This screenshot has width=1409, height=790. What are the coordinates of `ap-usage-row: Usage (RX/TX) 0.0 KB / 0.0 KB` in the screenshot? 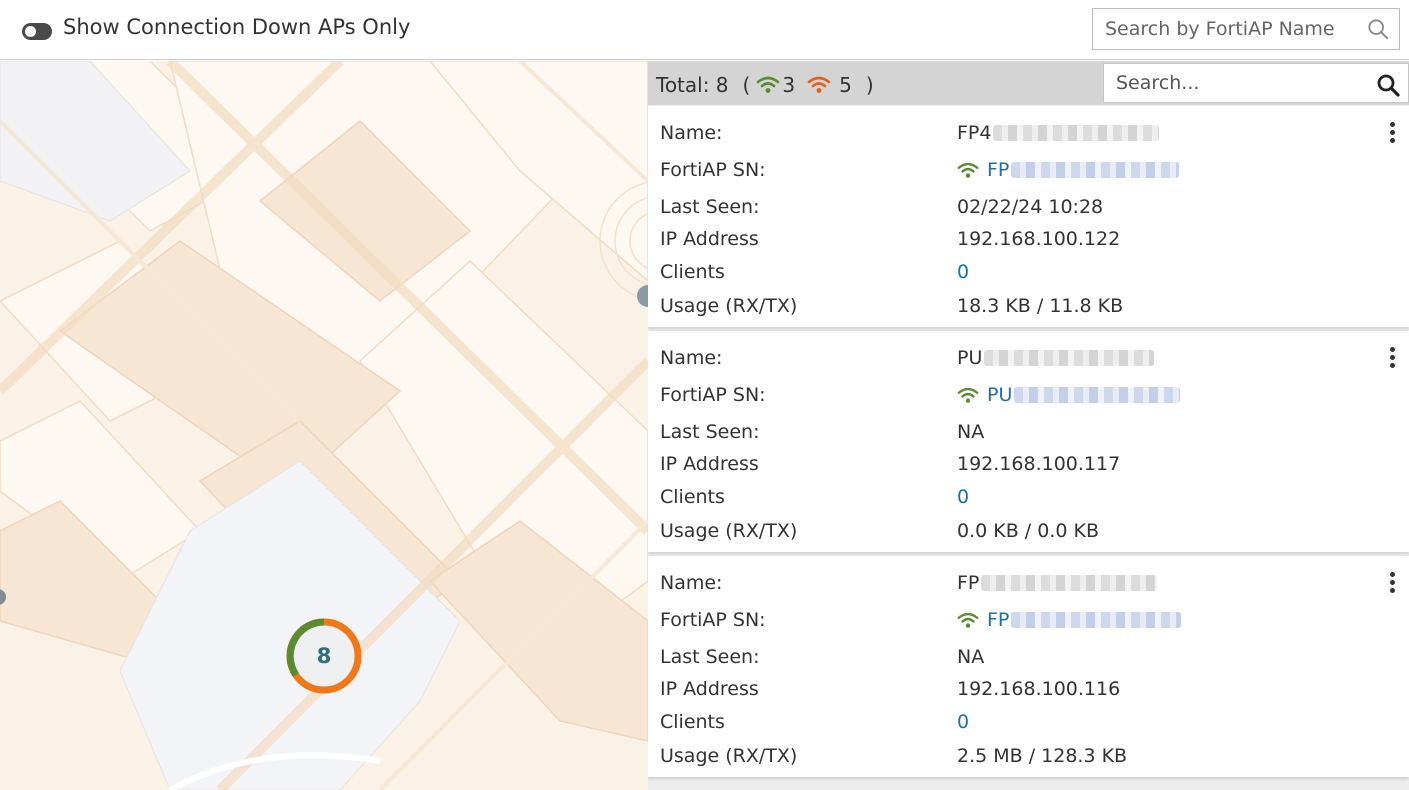 It's located at (1020, 531).